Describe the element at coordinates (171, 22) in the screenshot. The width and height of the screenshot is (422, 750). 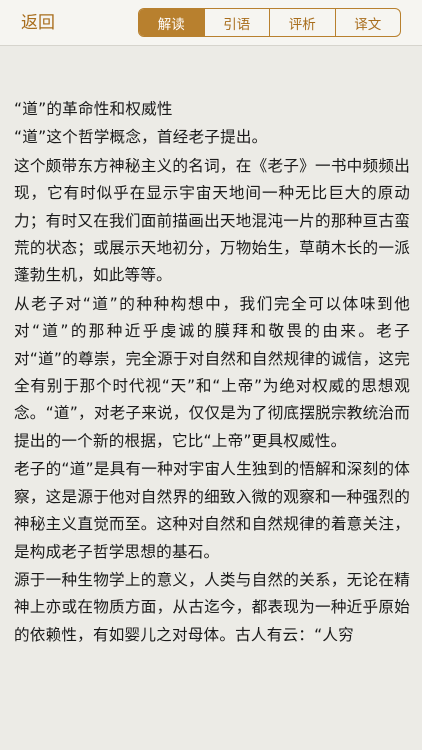
I see `tab-interpretation: 解读` at that location.